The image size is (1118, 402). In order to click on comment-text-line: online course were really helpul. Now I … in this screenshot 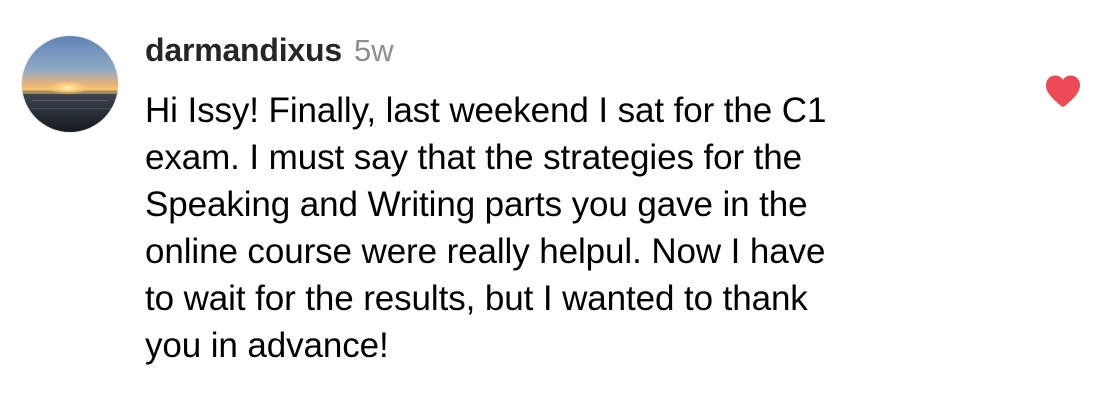, I will do `click(485, 251)`.